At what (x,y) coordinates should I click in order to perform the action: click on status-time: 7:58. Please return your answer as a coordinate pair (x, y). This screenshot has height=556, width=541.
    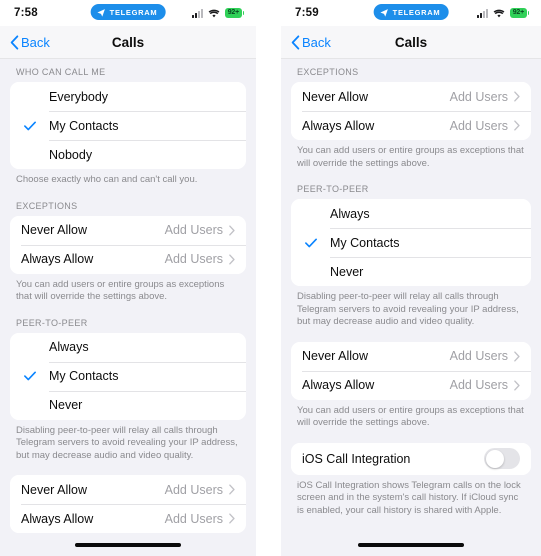
    Looking at the image, I should click on (26, 13).